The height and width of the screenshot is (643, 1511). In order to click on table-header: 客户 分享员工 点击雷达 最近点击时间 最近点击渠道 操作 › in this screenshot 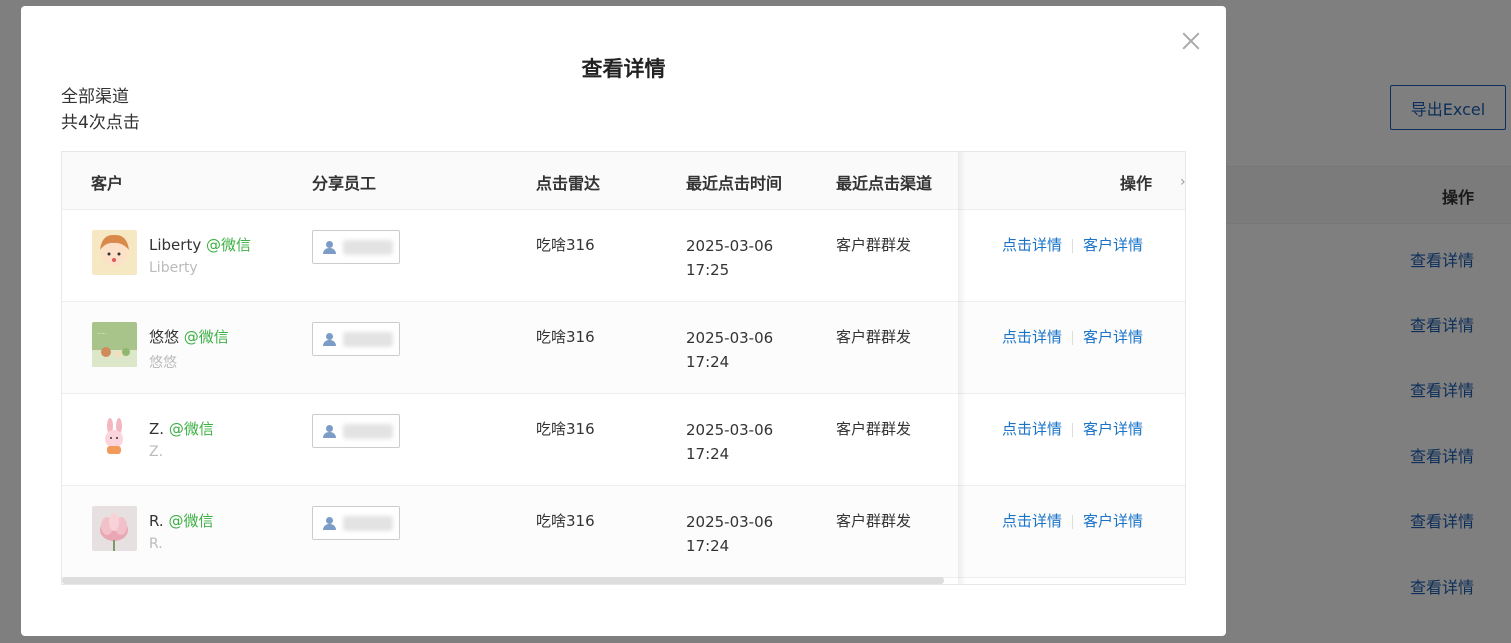, I will do `click(623, 181)`.